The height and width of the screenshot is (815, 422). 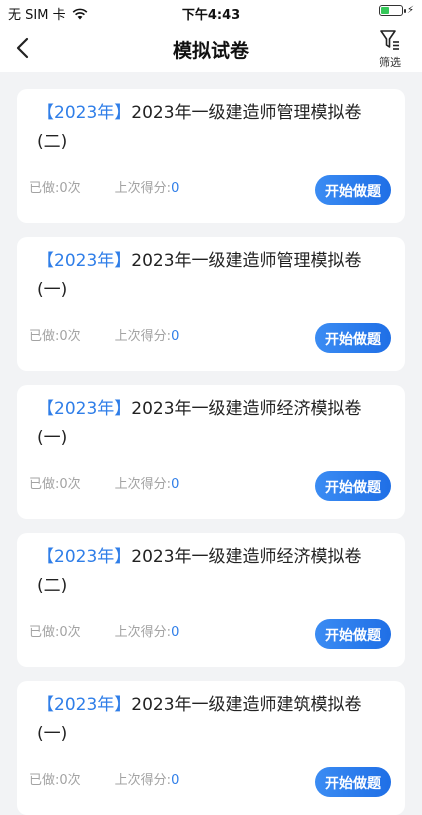 I want to click on battery-icon, so click(x=392, y=10).